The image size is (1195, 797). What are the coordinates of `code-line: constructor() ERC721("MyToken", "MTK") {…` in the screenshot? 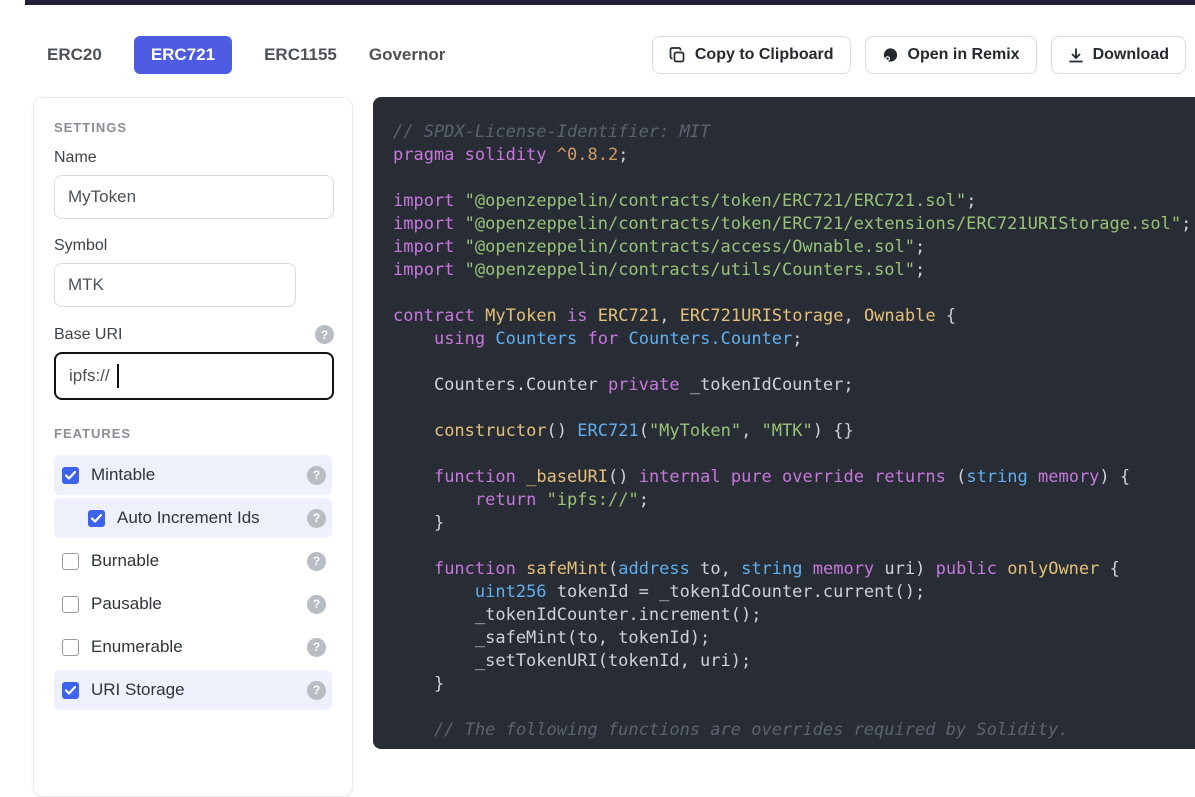 It's located at (643, 431).